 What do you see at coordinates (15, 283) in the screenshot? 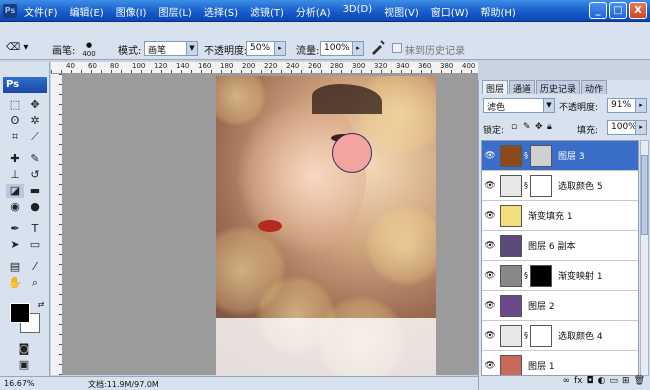
I see `hand-tool-icon: ✋` at bounding box center [15, 283].